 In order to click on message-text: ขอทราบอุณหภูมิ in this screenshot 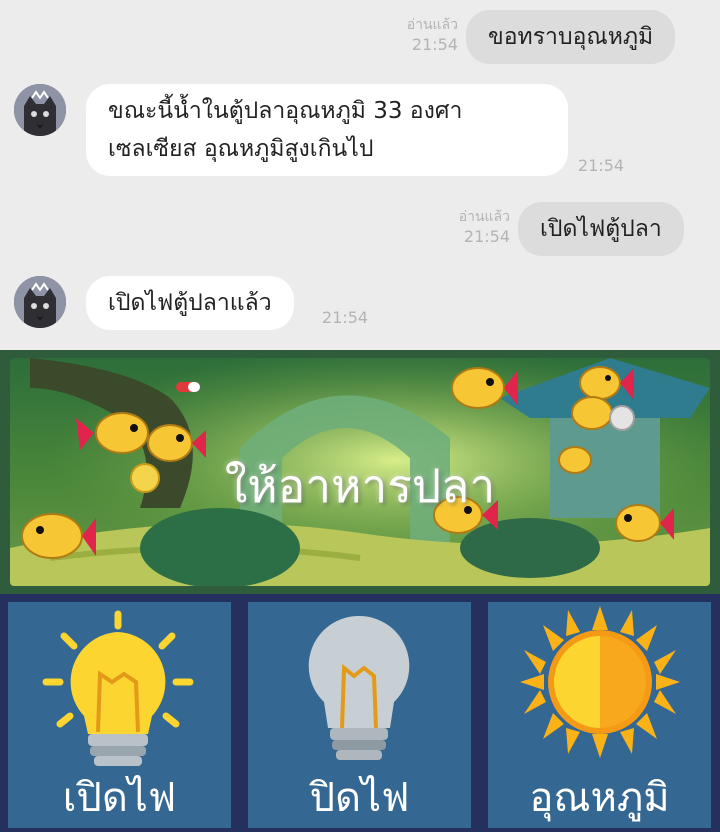, I will do `click(571, 37)`.